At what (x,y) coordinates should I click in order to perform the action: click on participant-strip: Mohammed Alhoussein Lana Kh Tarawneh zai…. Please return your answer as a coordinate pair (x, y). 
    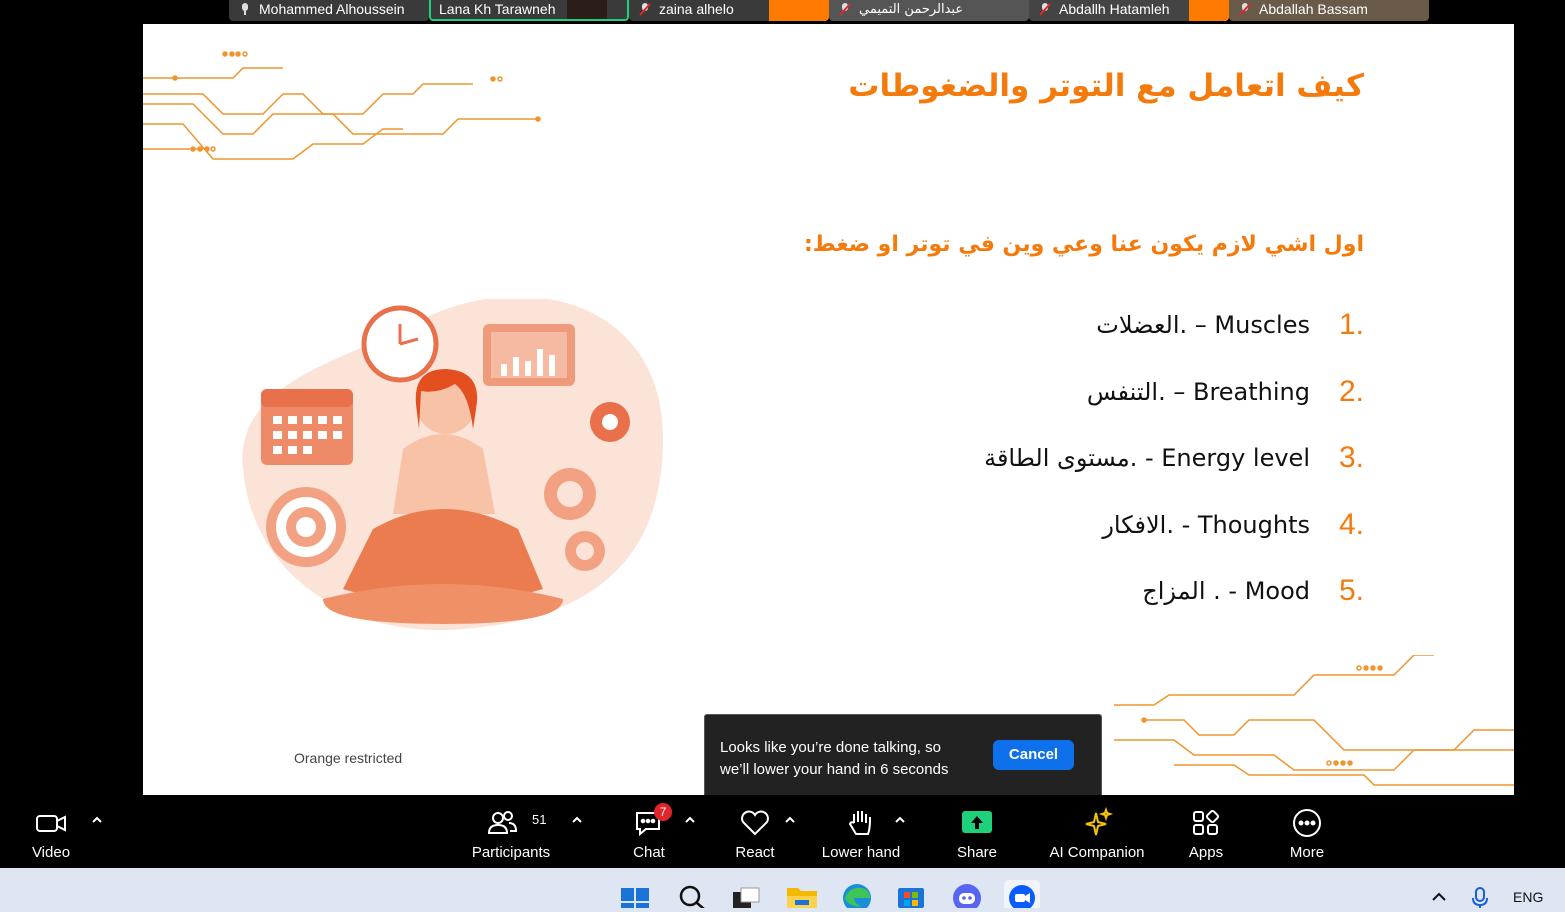
    Looking at the image, I should click on (829, 10).